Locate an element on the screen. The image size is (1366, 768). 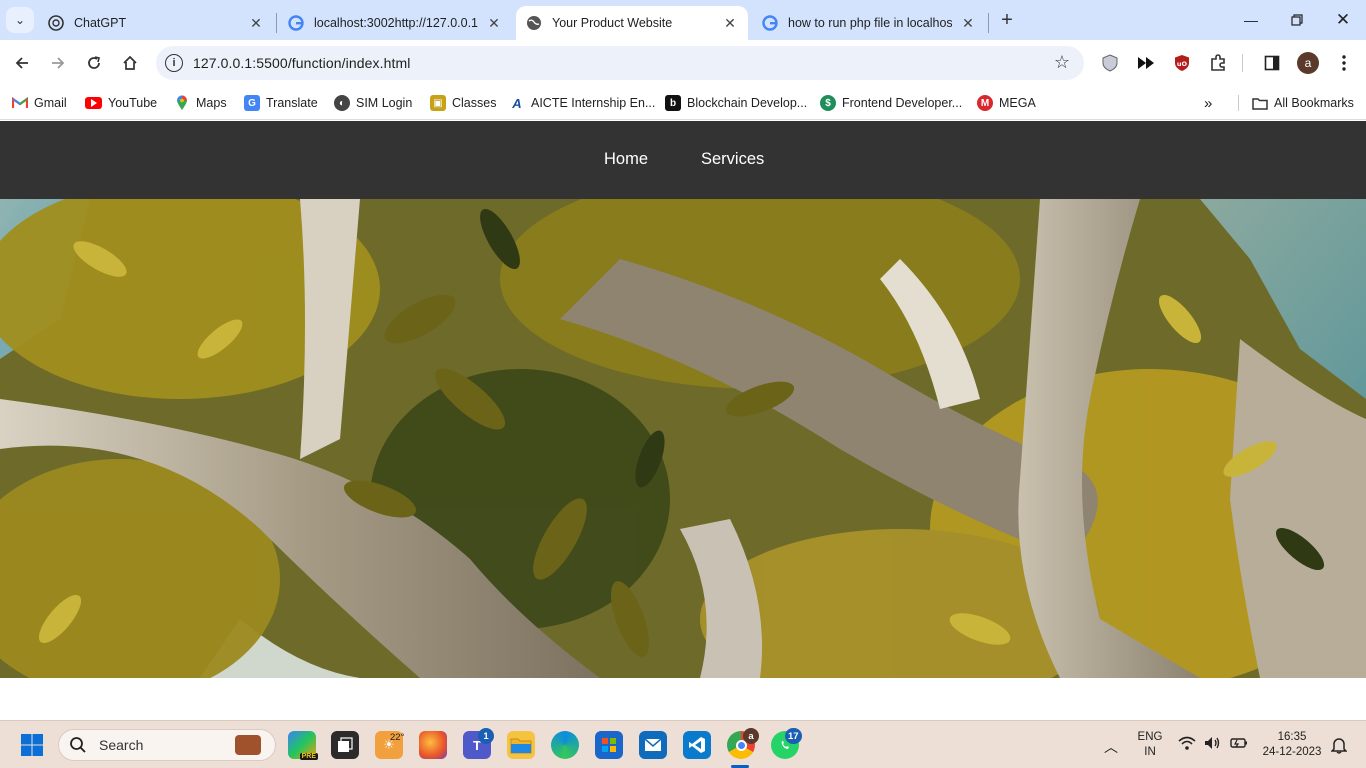
home-icon is located at coordinates (130, 62).